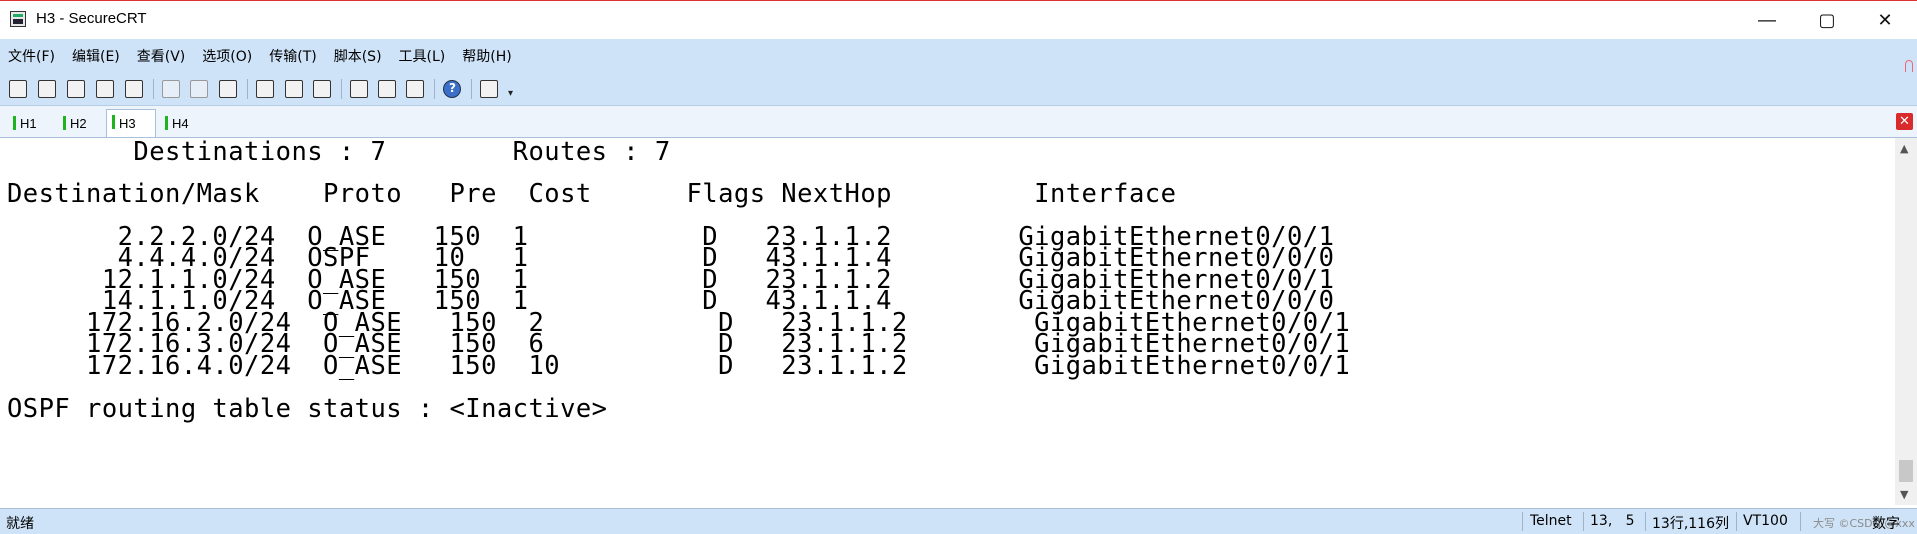 This screenshot has height=534, width=1917. I want to click on terminal-summary-line: Destinations : 7 Routes : 7, so click(339, 152).